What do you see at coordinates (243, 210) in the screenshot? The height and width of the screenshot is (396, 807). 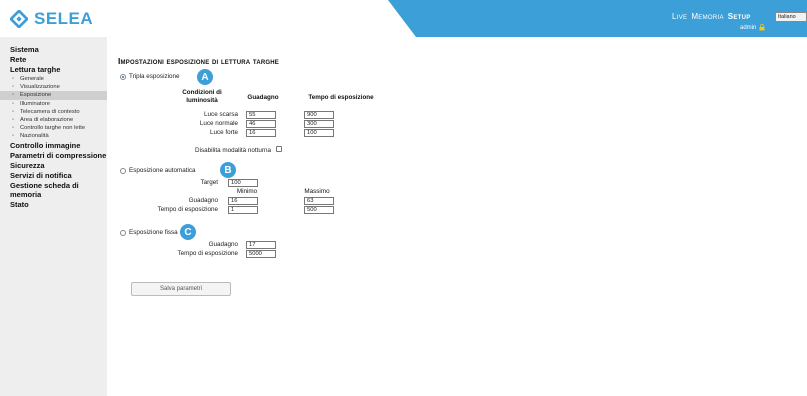 I see `auto-exposure-min-input: 1` at bounding box center [243, 210].